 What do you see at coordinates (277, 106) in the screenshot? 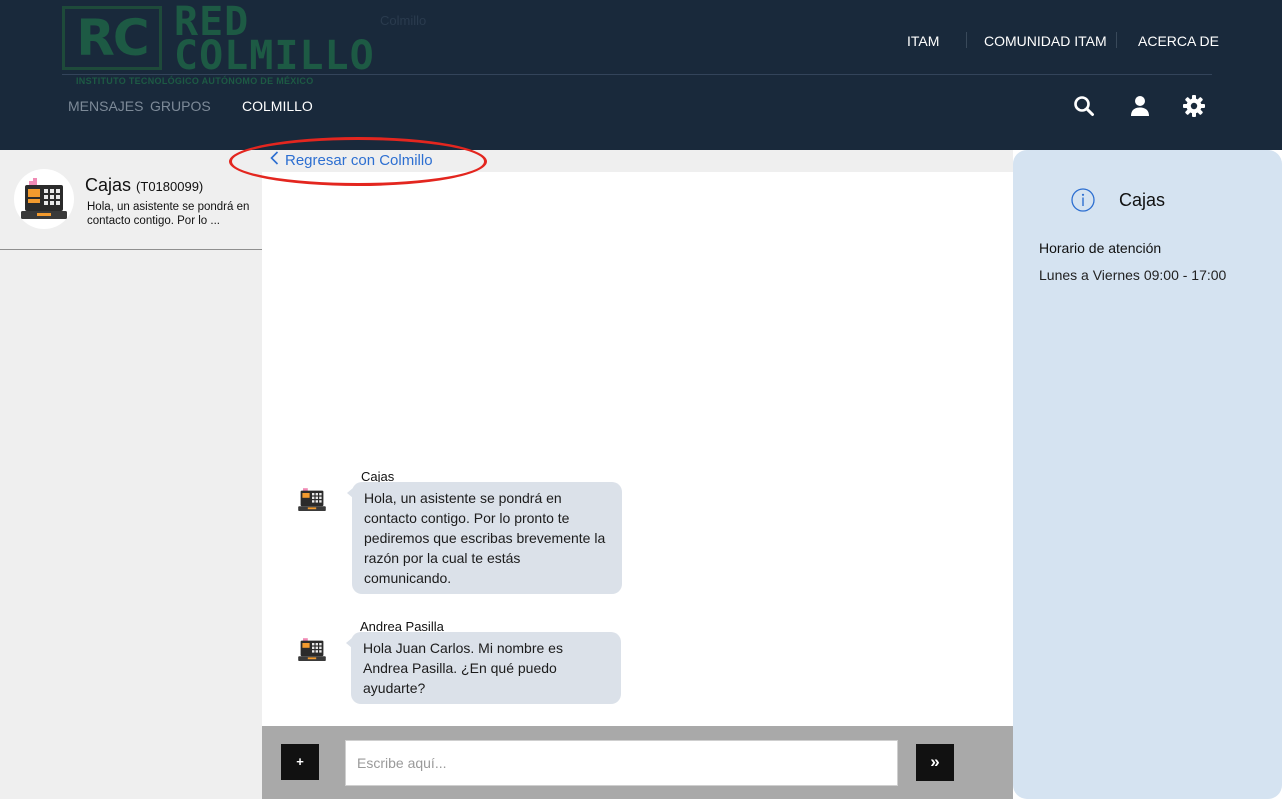
I see `sub-nav-colmillo: COLMILLO` at bounding box center [277, 106].